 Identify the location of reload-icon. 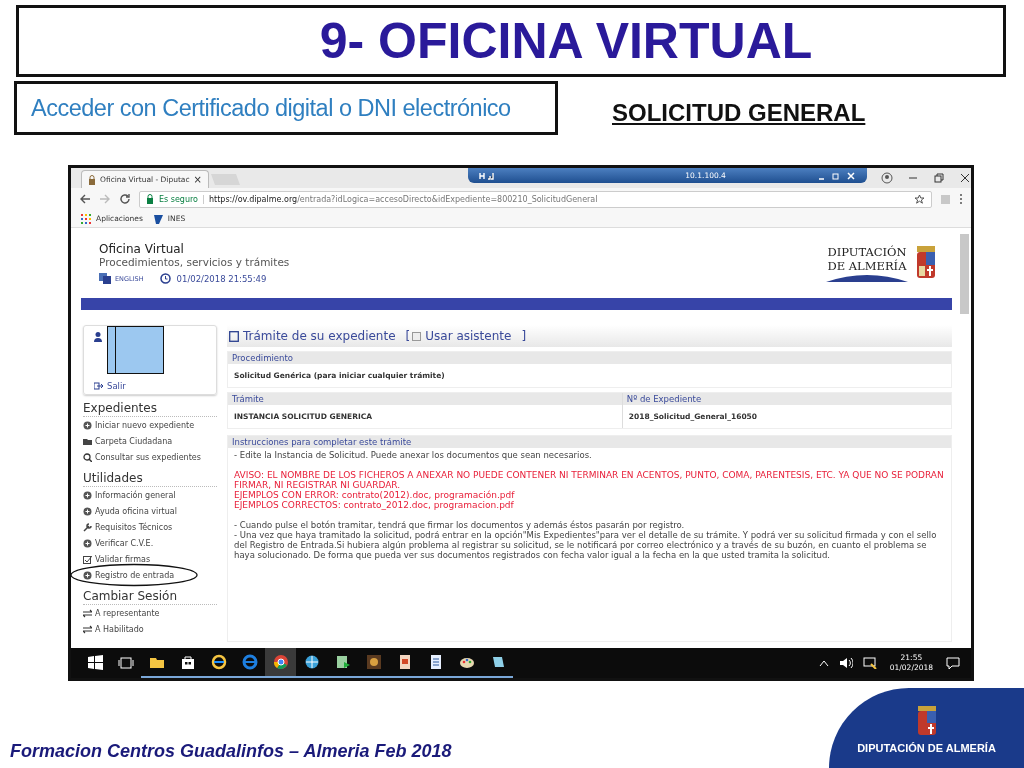
(125, 199).